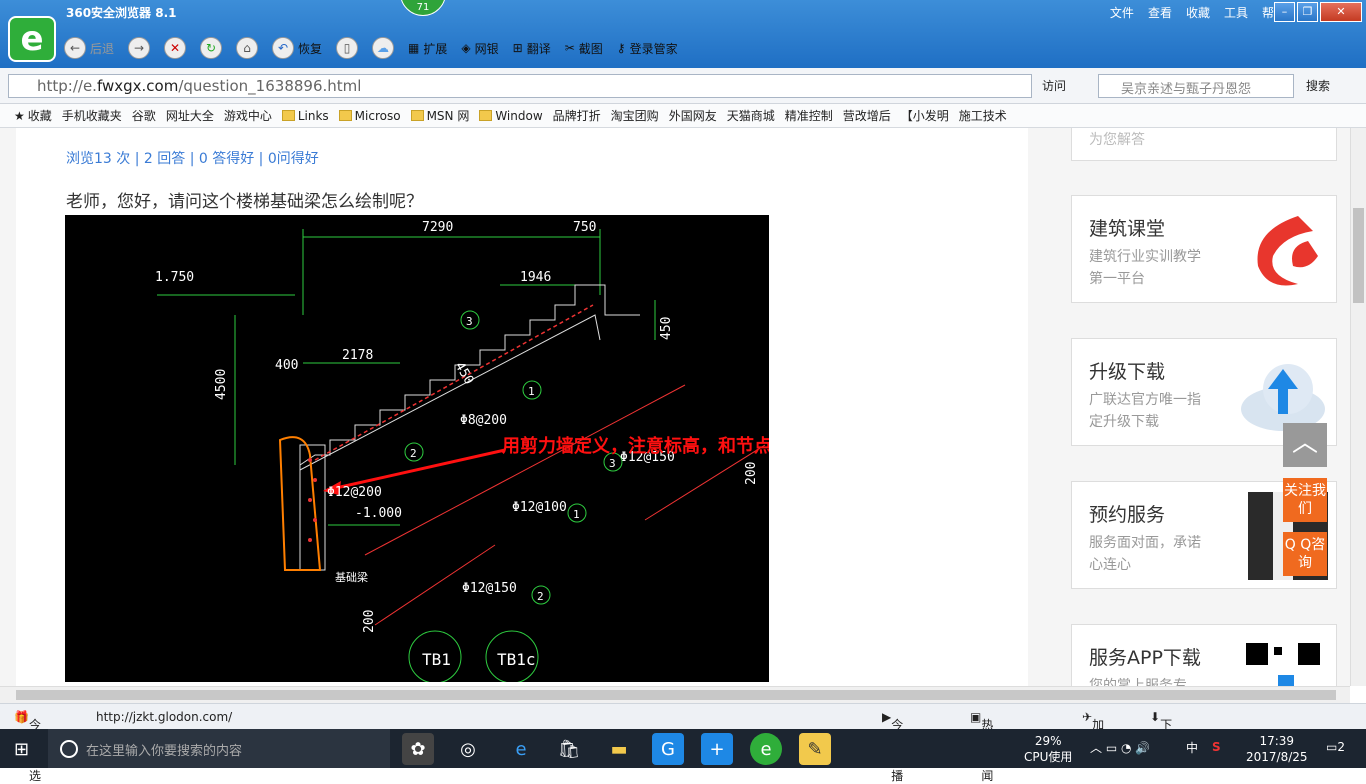 The height and width of the screenshot is (784, 1366). What do you see at coordinates (584, 48) in the screenshot?
I see `screenshot-button: ✂ 截图` at bounding box center [584, 48].